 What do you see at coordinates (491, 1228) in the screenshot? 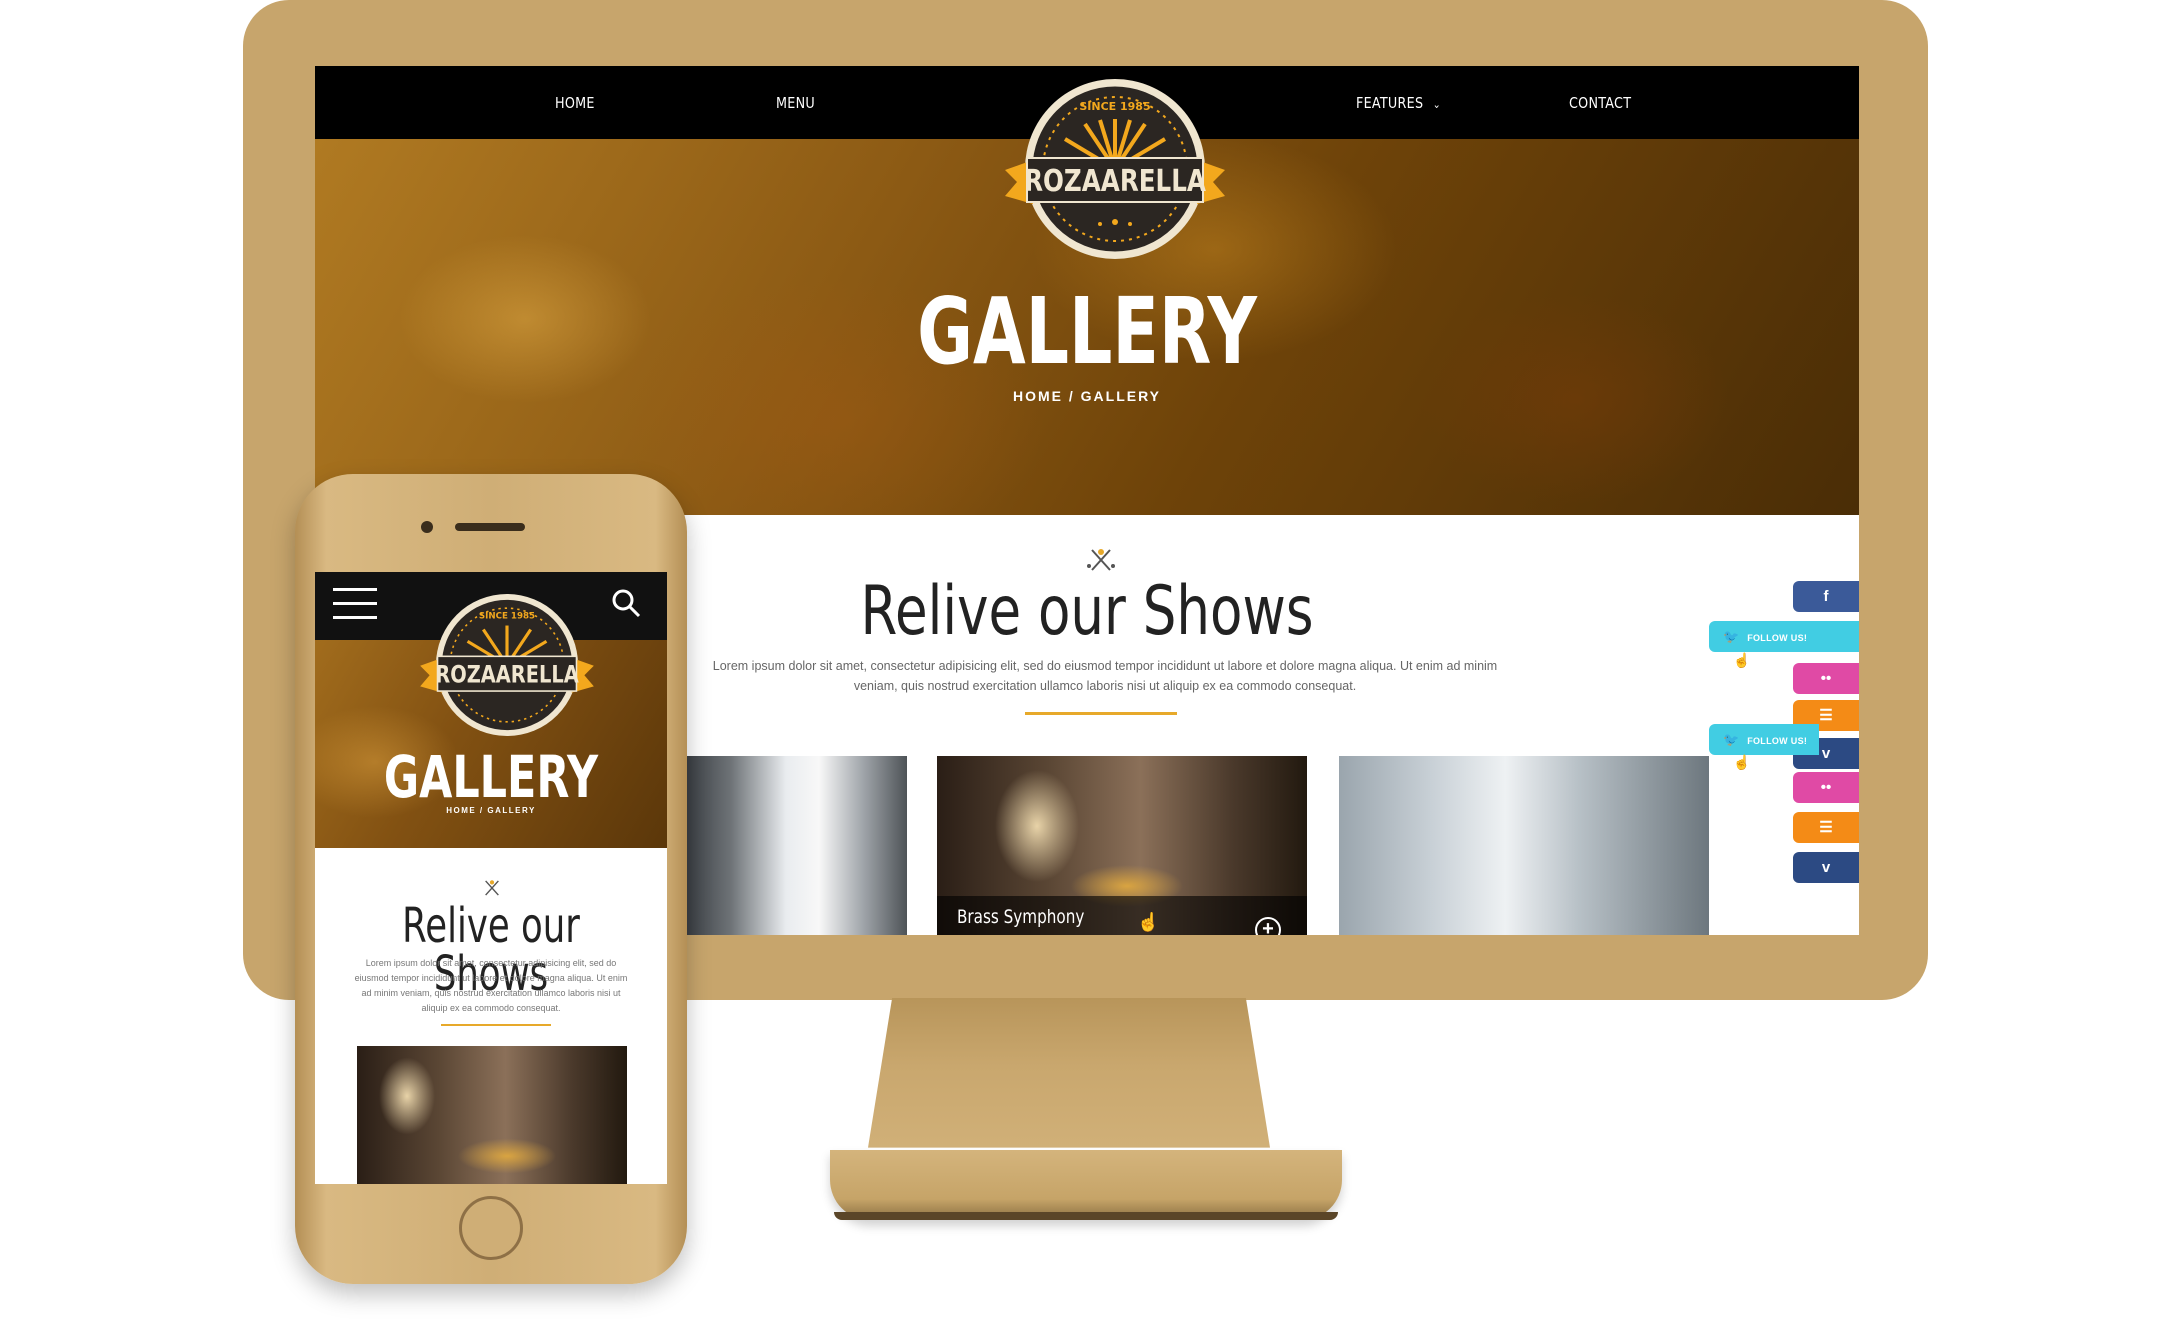
I see `phone-home-button` at bounding box center [491, 1228].